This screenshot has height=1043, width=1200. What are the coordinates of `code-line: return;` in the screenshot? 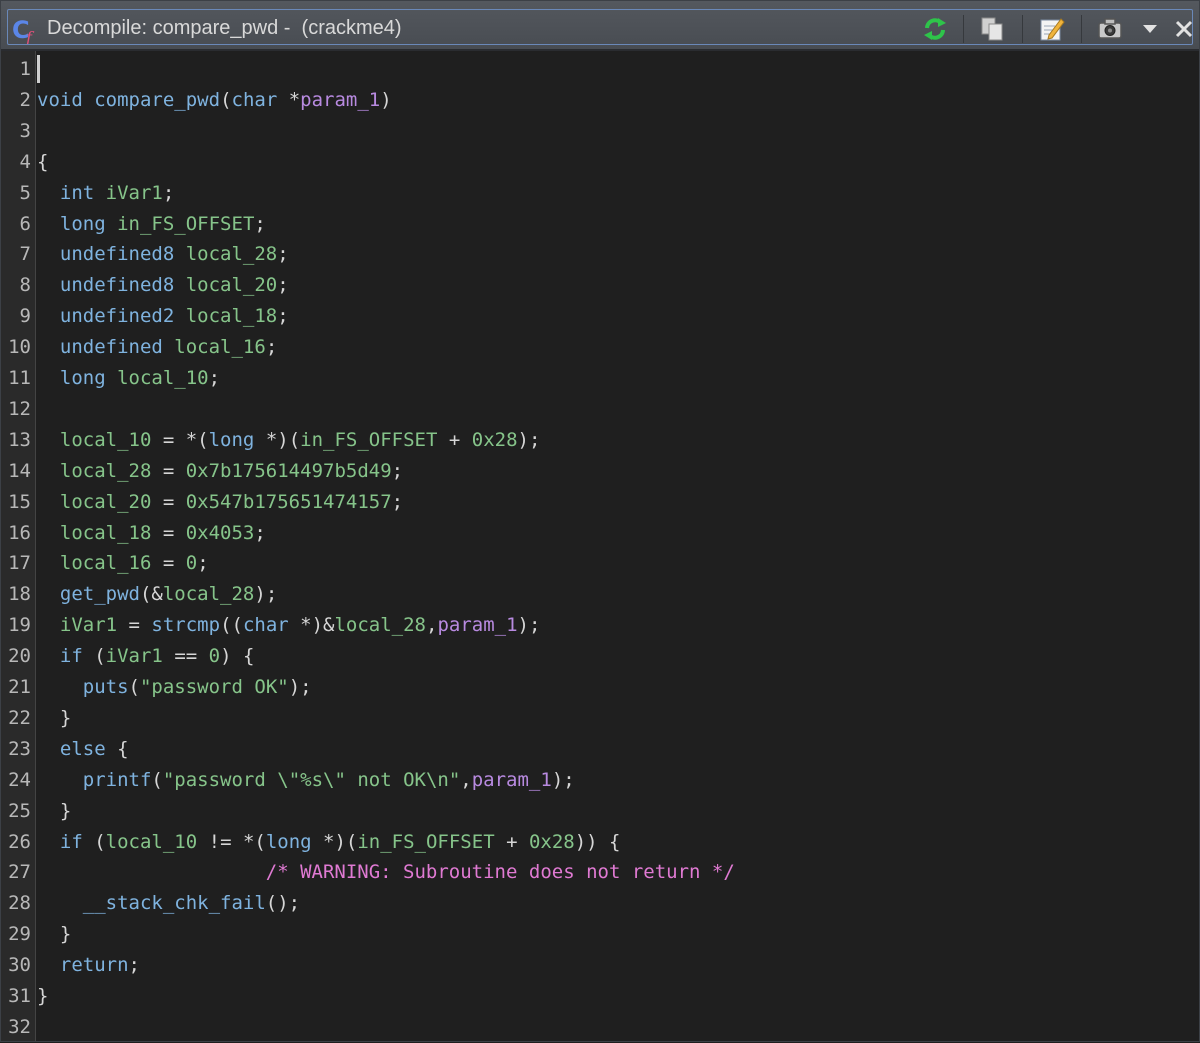 It's located at (88, 965).